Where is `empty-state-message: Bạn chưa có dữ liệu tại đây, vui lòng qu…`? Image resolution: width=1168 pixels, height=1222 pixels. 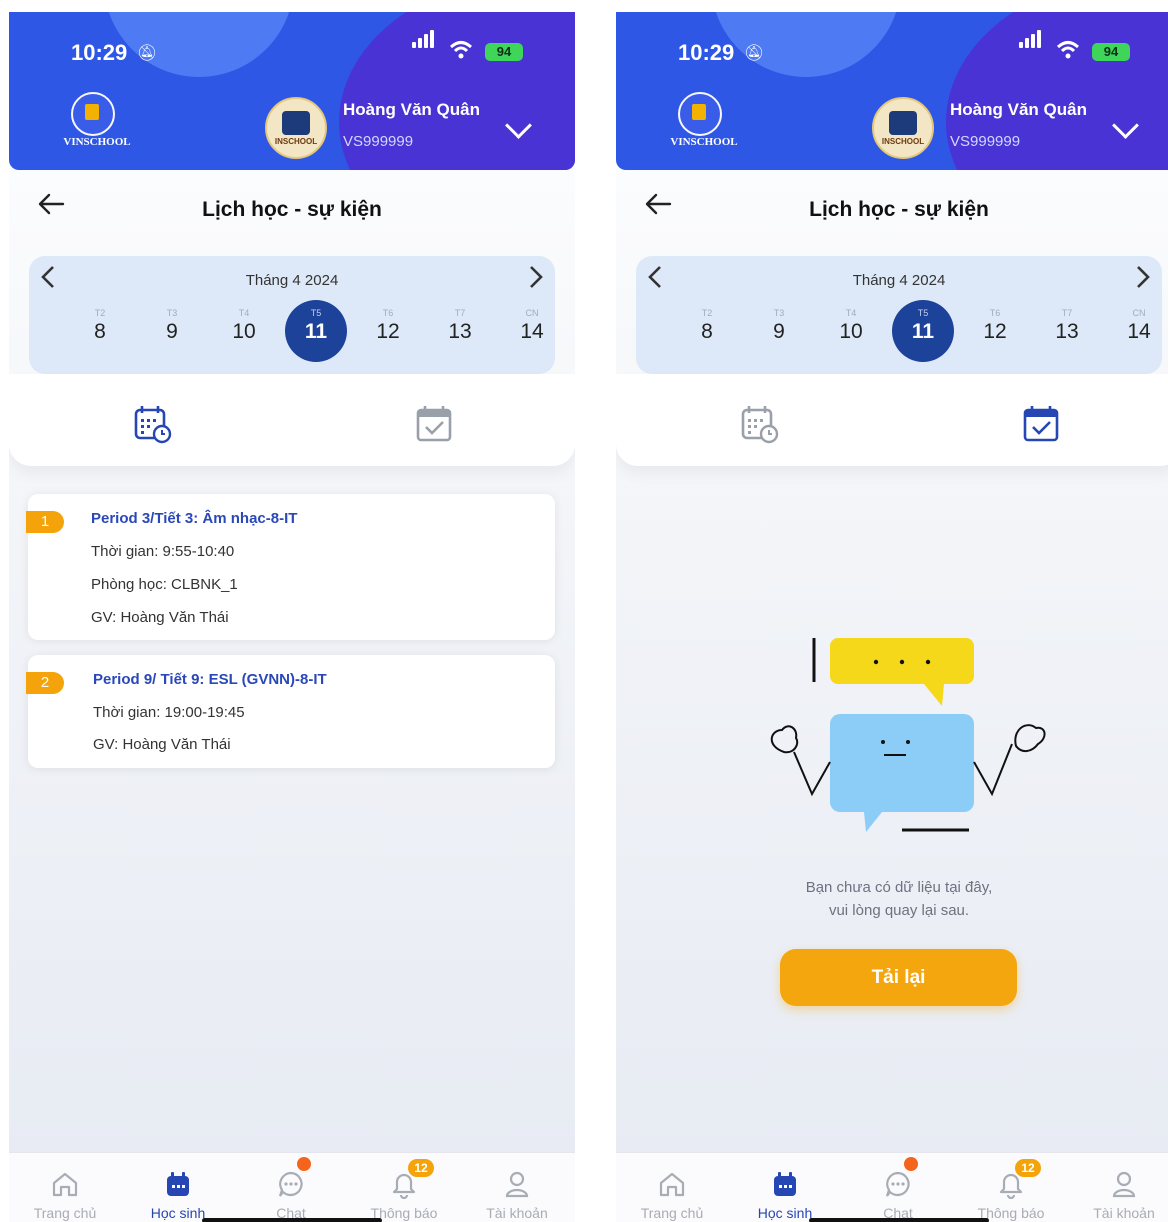 empty-state-message: Bạn chưa có dữ liệu tại đây, vui lòng qu… is located at coordinates (899, 899).